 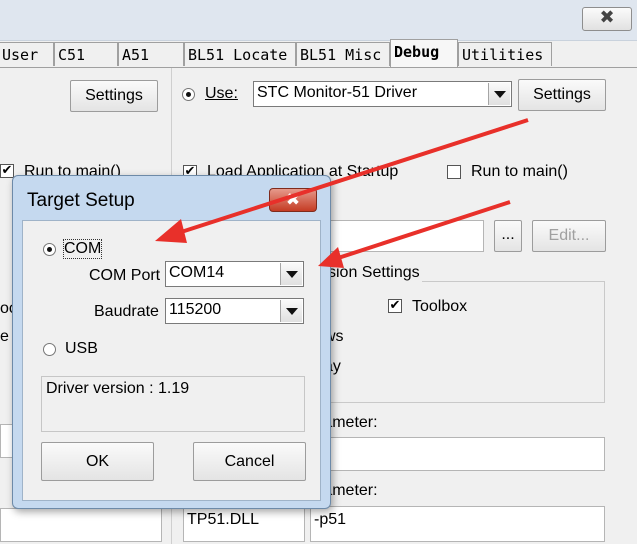 I want to click on cancel-button: Cancel, so click(x=249, y=461).